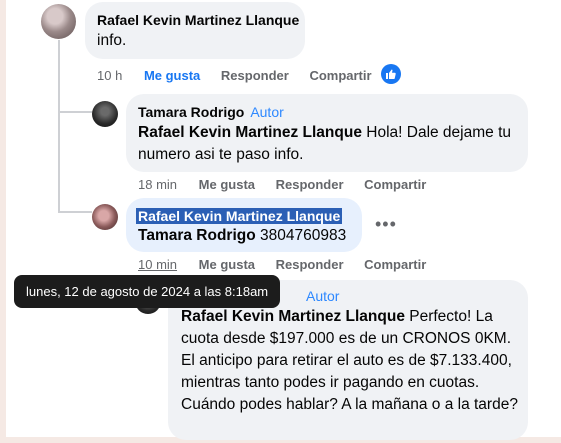  I want to click on more-options-icon: •••, so click(386, 224).